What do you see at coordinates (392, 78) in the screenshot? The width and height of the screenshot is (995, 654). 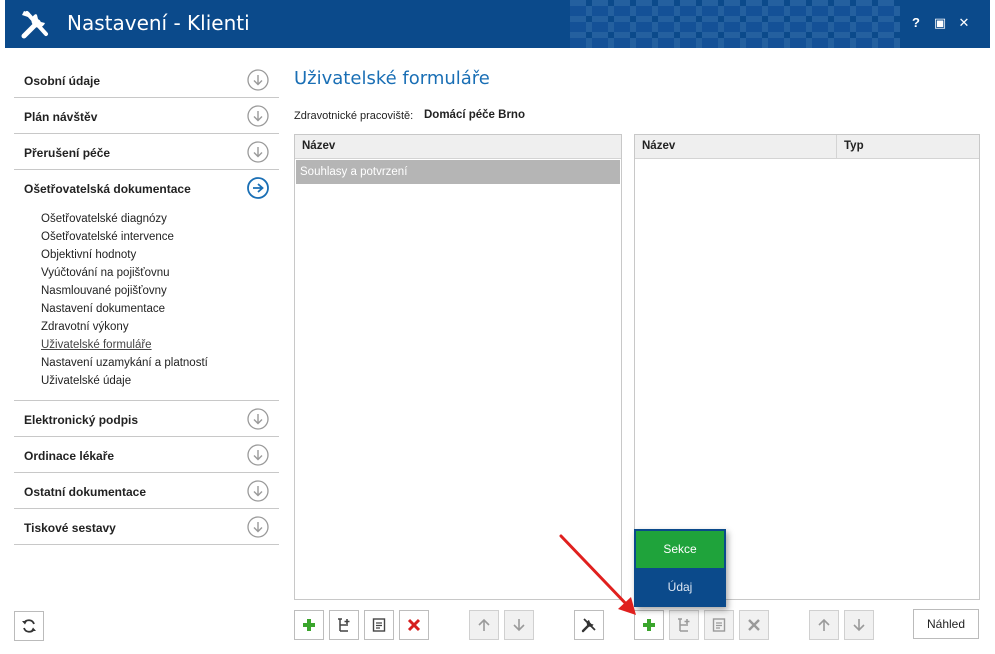 I see `page-title: Uživatelské formuláře` at bounding box center [392, 78].